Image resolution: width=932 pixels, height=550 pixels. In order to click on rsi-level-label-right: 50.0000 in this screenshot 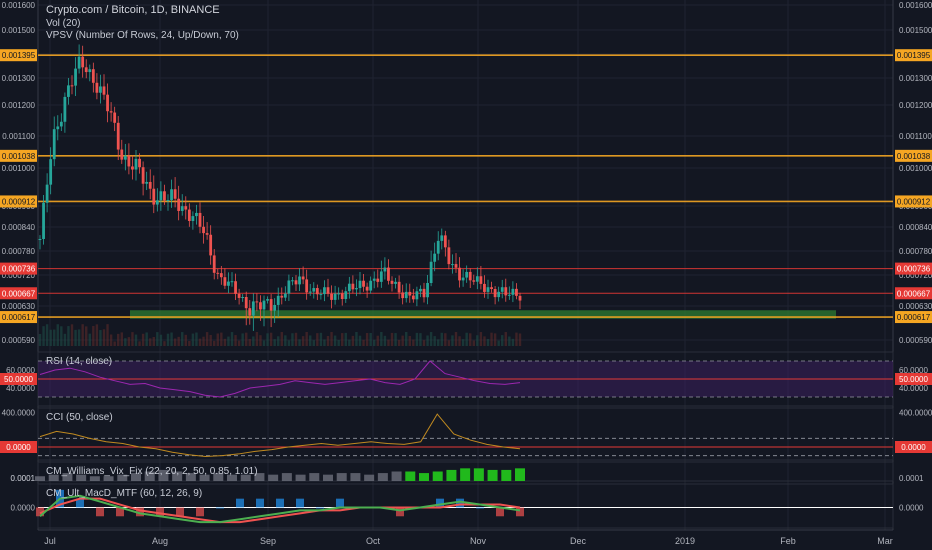, I will do `click(913, 379)`.